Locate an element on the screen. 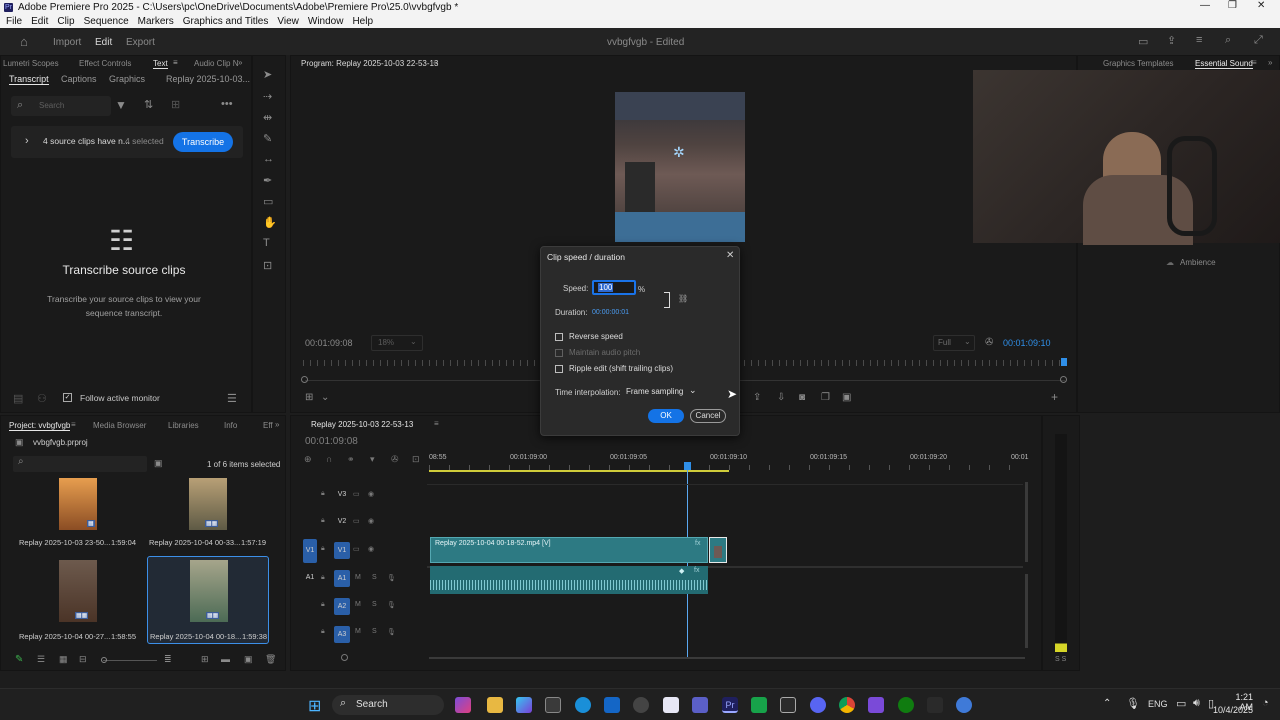 This screenshot has width=1280, height=720. copilot-icon is located at coordinates (463, 705).